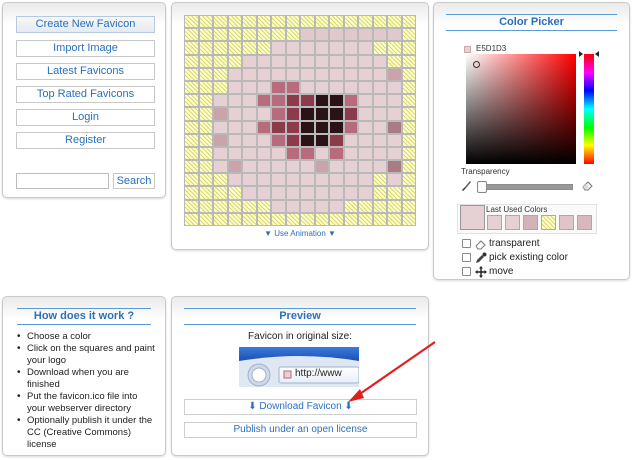 This screenshot has height=460, width=634. Describe the element at coordinates (62, 181) in the screenshot. I see `search-input` at that location.